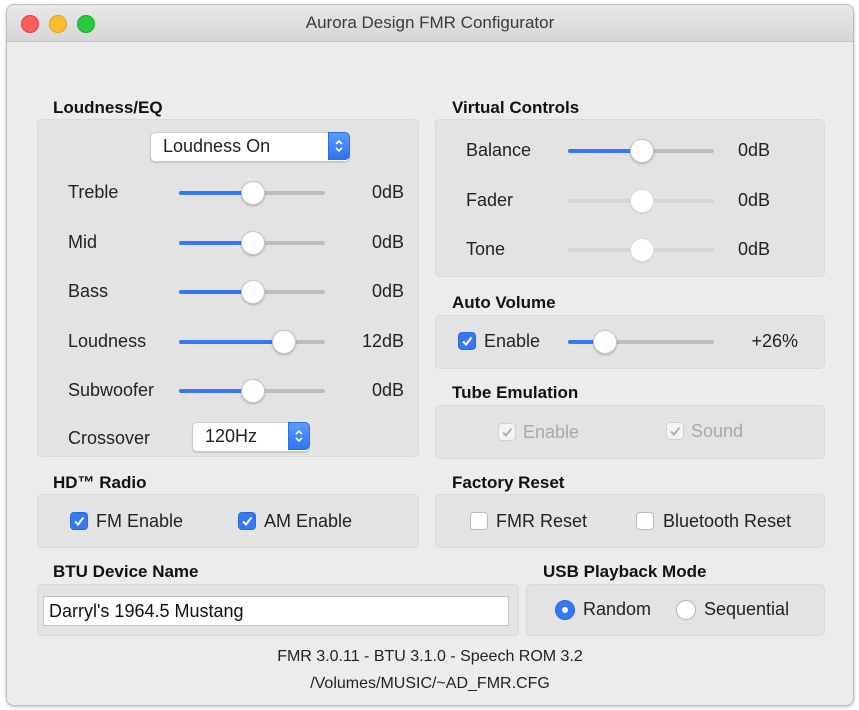 The width and height of the screenshot is (859, 710). I want to click on eq-treble-slider, so click(252, 193).